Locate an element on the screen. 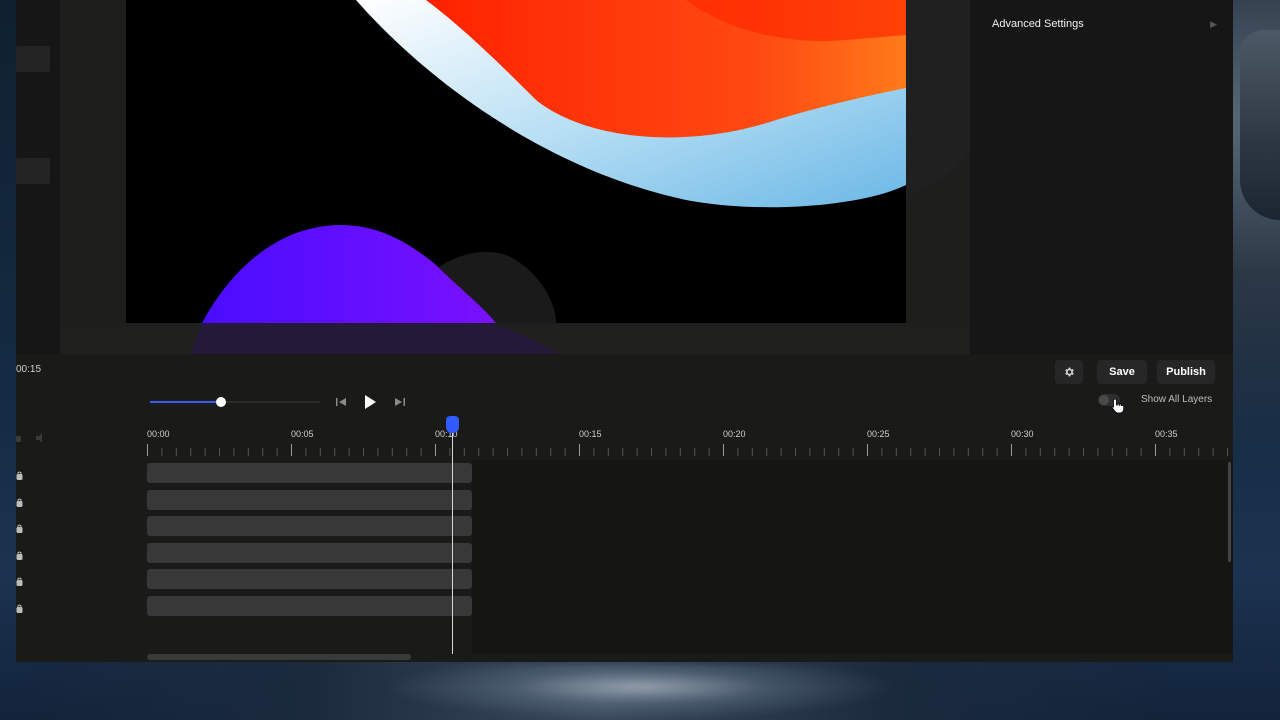  hand-cursor-icon is located at coordinates (1118, 406).